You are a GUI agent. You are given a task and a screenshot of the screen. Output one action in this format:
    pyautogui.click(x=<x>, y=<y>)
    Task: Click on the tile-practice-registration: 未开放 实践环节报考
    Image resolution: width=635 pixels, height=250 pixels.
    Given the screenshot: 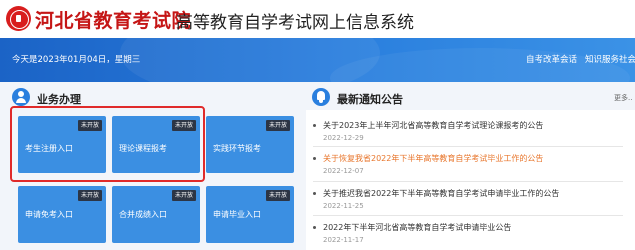 What is the action you would take?
    pyautogui.click(x=250, y=144)
    